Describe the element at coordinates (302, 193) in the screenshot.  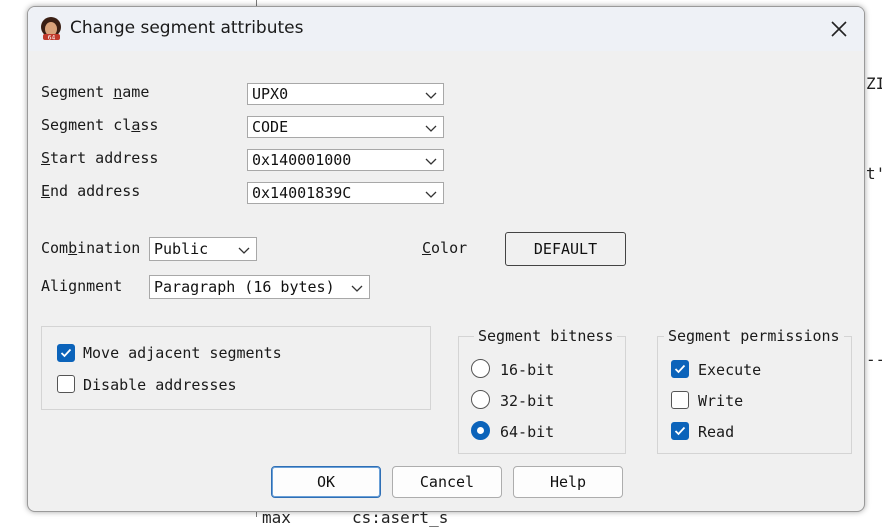
I see `end-address-value: 0x14001839C` at that location.